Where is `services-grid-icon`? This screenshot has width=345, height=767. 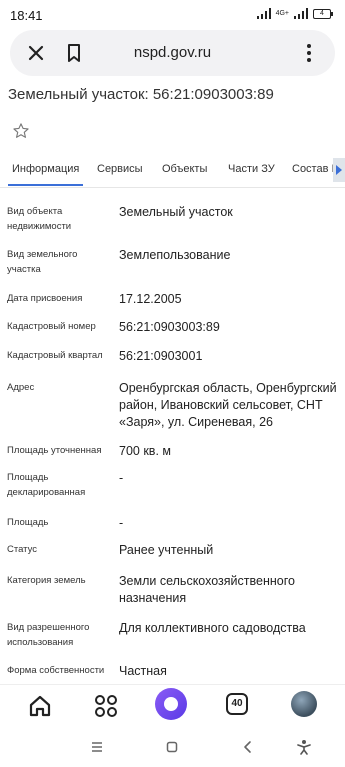 services-grid-icon is located at coordinates (106, 706).